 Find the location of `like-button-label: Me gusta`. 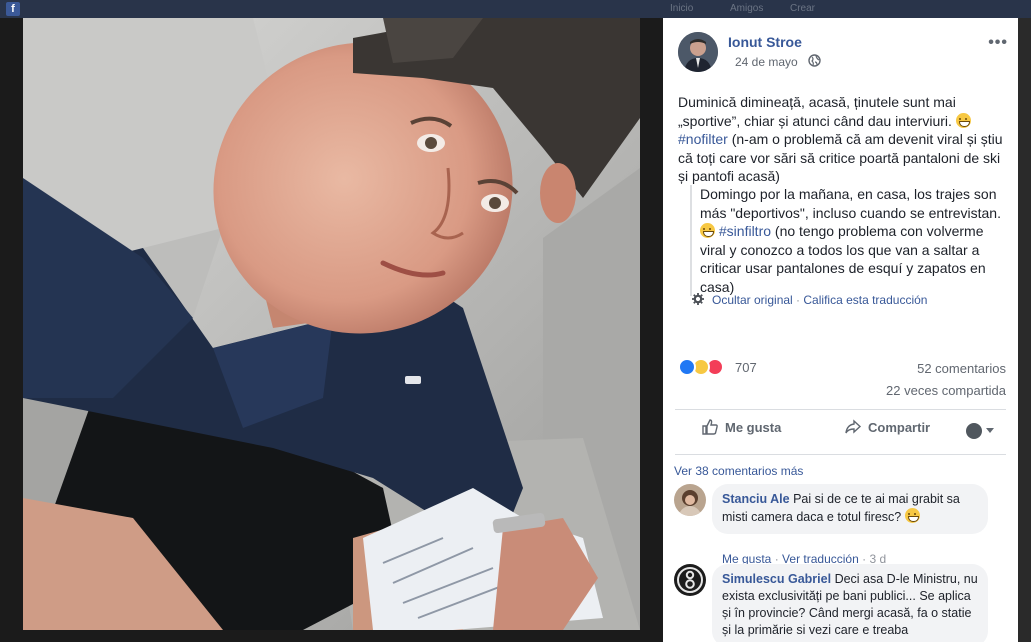

like-button-label: Me gusta is located at coordinates (753, 427).